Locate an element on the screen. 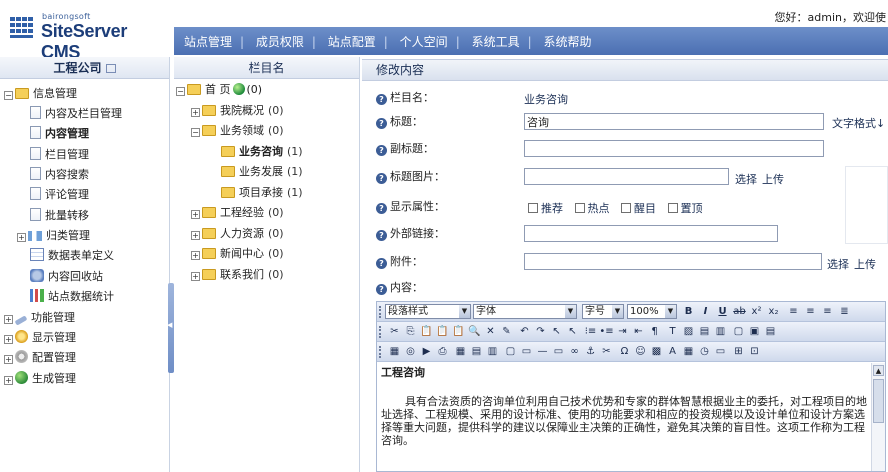 Image resolution: width=888 pixels, height=472 pixels. sidebar-item-category-management: + 归类管理 is located at coordinates (53, 236).